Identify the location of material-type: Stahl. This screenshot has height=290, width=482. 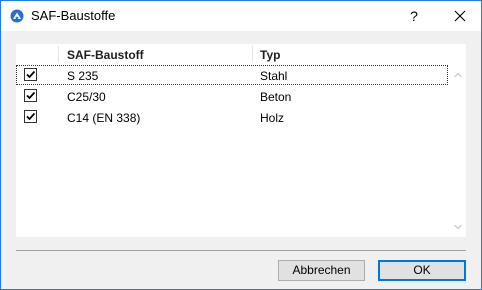
(274, 76).